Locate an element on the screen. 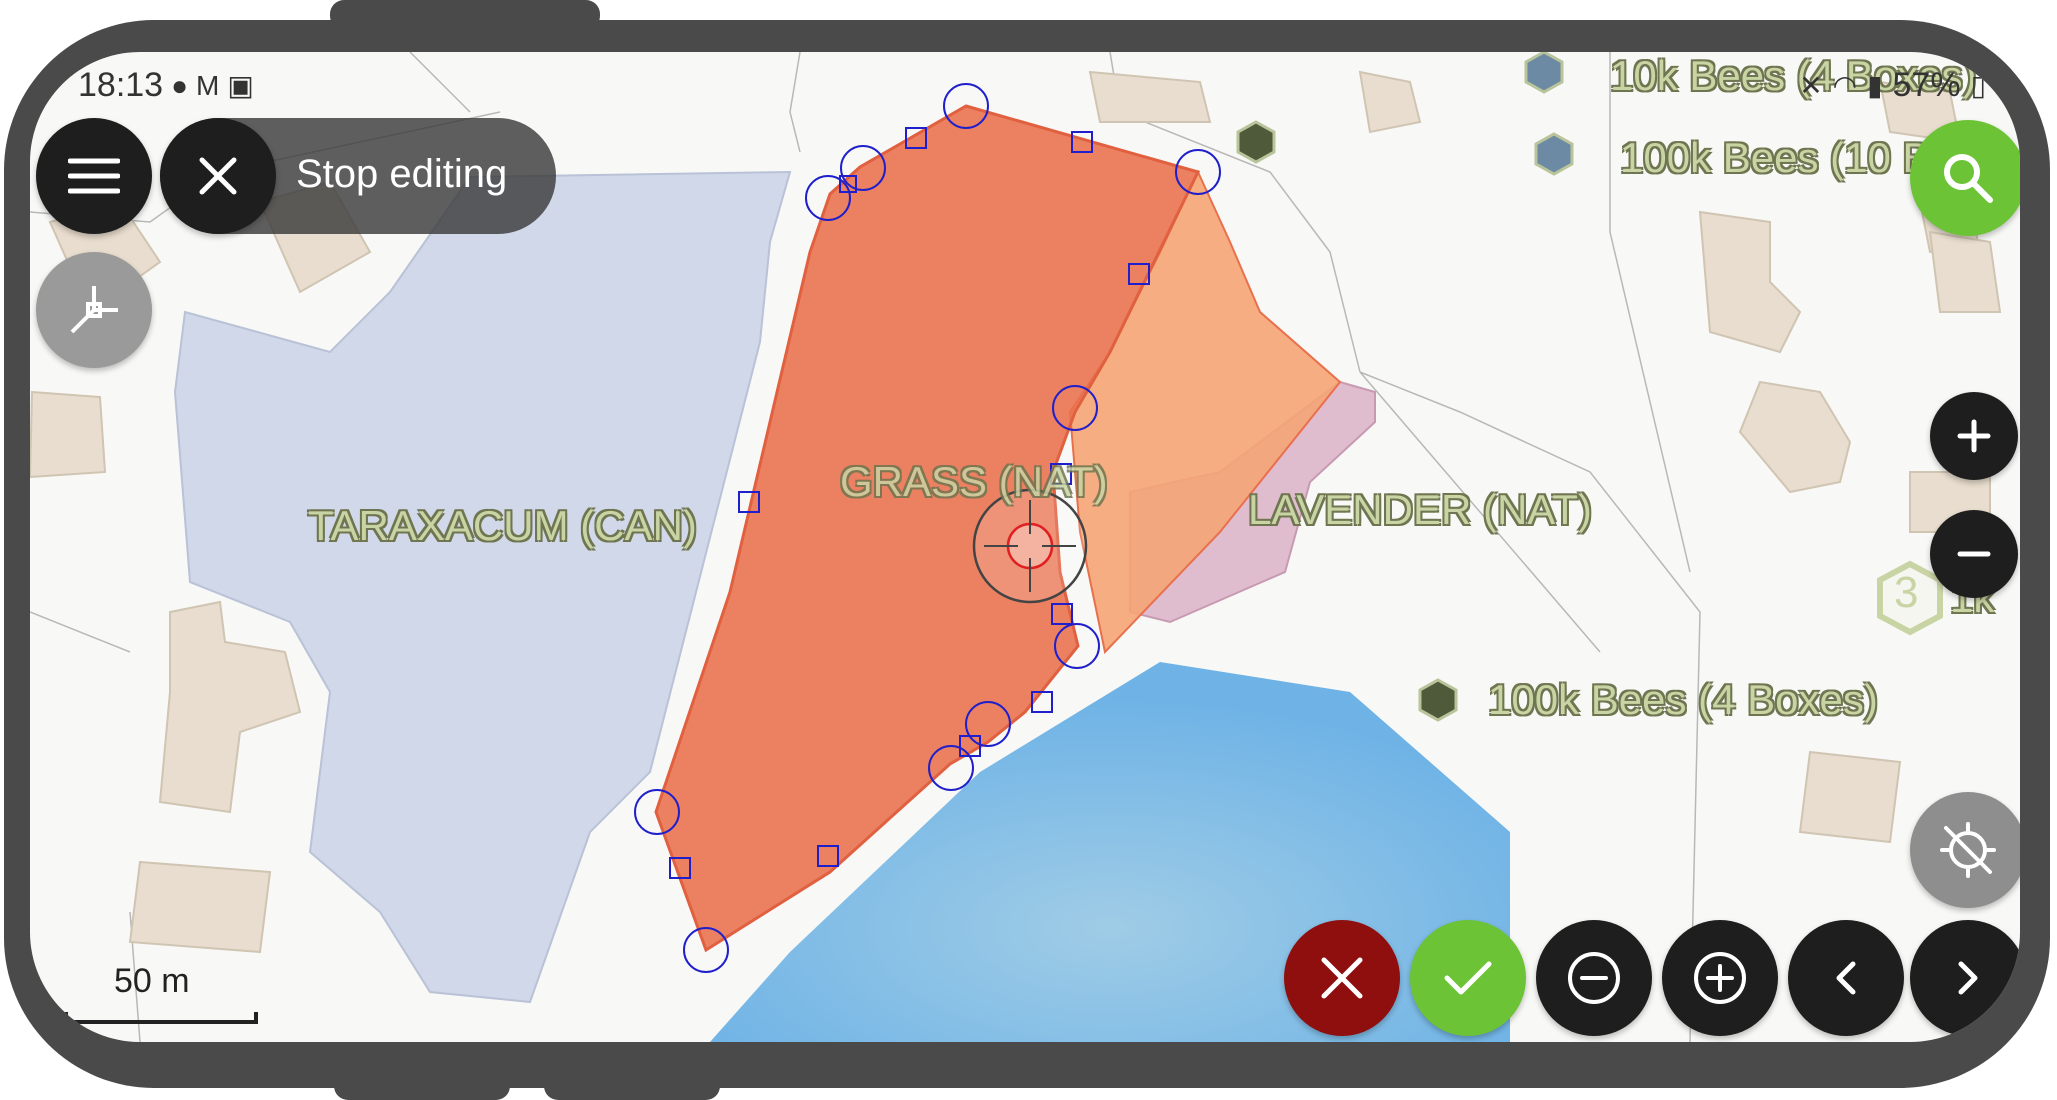 The width and height of the screenshot is (2057, 1100). battery-percent: 57% is located at coordinates (1926, 85).